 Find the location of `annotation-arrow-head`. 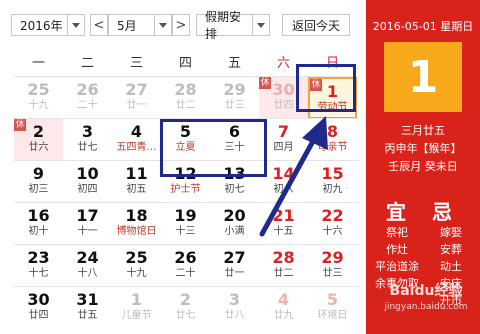

annotation-arrow-head is located at coordinates (315, 133).